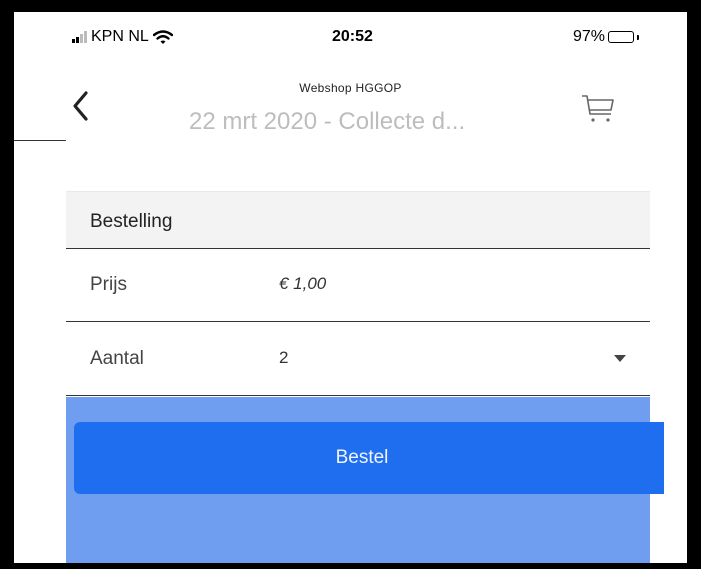 This screenshot has height=569, width=701. What do you see at coordinates (131, 221) in the screenshot?
I see `section-title: Bestelling` at bounding box center [131, 221].